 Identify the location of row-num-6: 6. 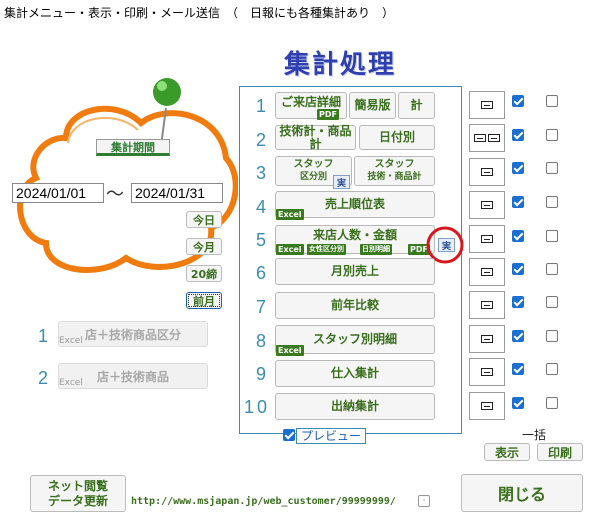
(261, 273).